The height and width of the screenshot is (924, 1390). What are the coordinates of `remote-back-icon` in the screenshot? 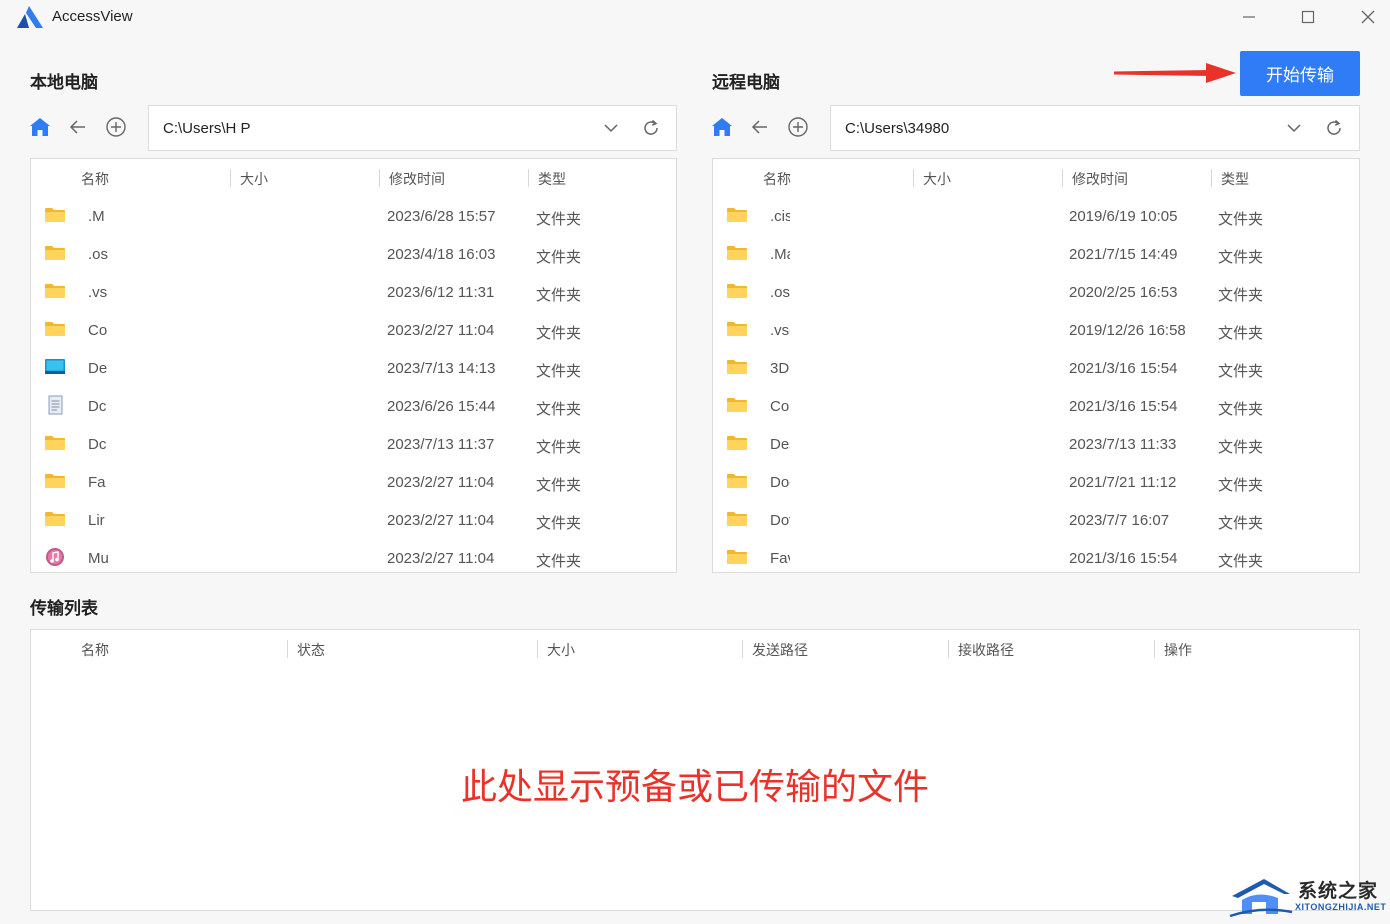 It's located at (760, 127).